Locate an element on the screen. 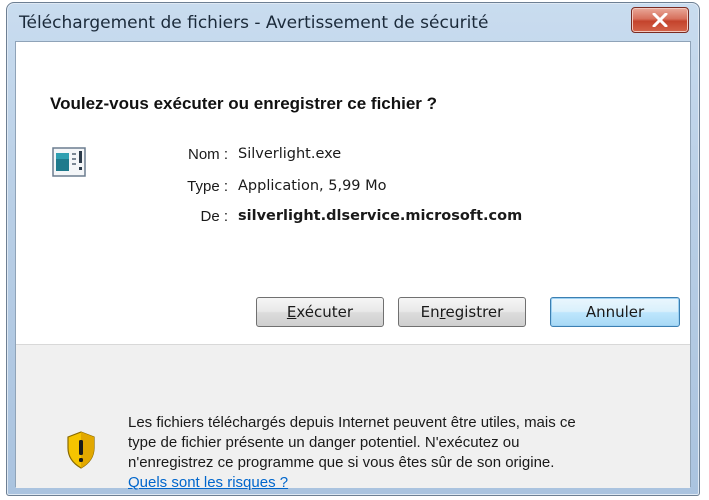 The width and height of the screenshot is (709, 500). run-button-label: Exécuter is located at coordinates (320, 312).